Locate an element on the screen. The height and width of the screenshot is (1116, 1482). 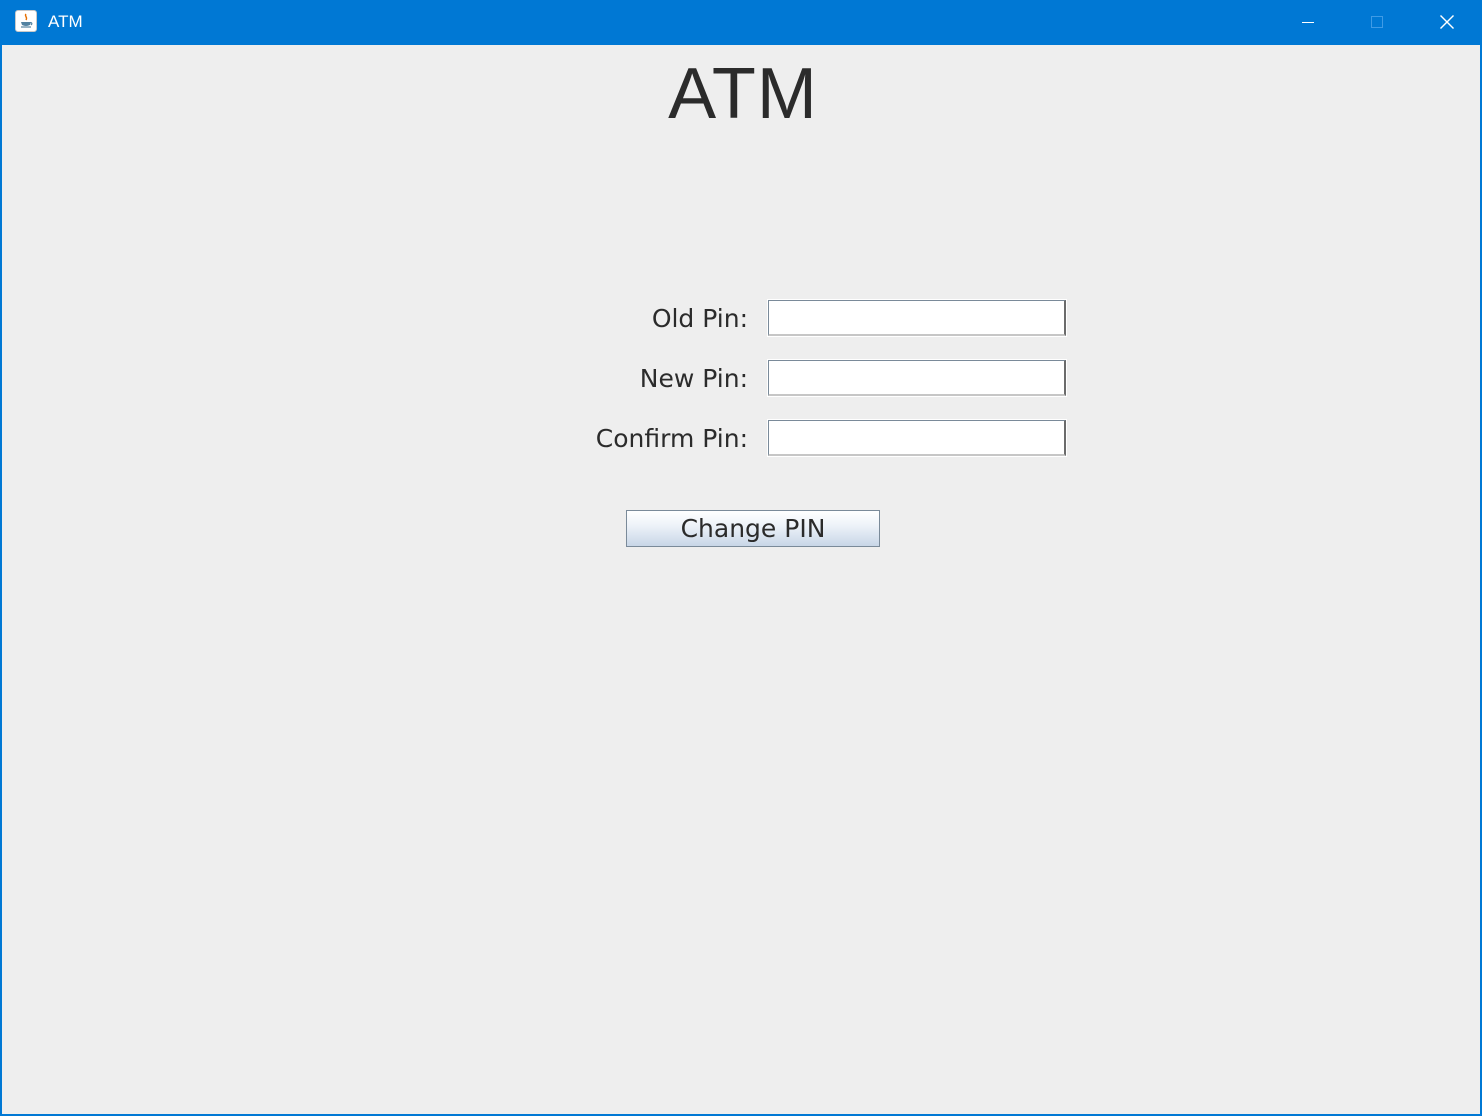
maximize-icon is located at coordinates (1377, 22).